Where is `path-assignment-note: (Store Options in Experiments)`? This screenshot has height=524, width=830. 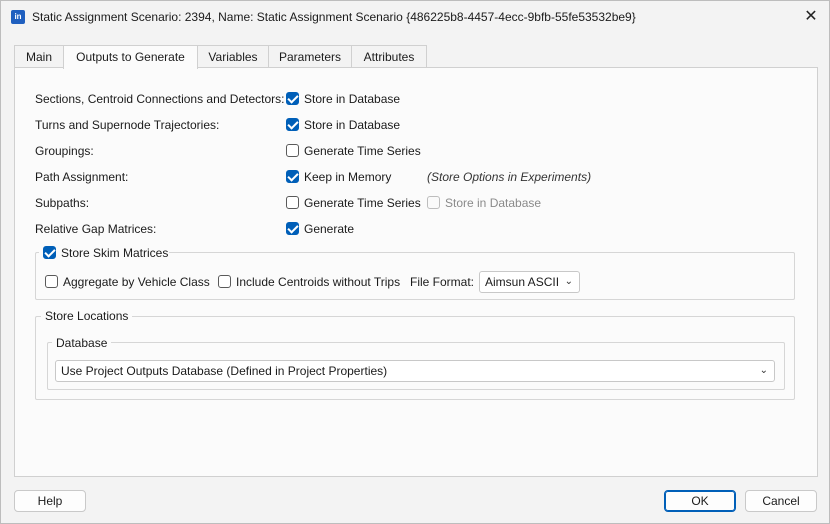
path-assignment-note: (Store Options in Experiments) is located at coordinates (509, 177).